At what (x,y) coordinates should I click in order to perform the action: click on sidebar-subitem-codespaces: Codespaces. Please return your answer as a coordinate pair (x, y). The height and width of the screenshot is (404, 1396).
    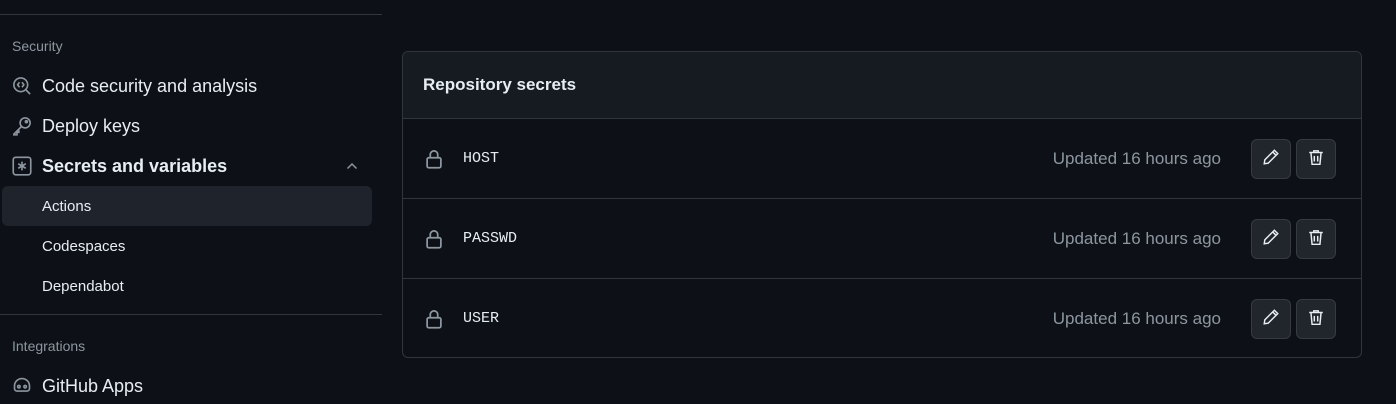
    Looking at the image, I should click on (187, 246).